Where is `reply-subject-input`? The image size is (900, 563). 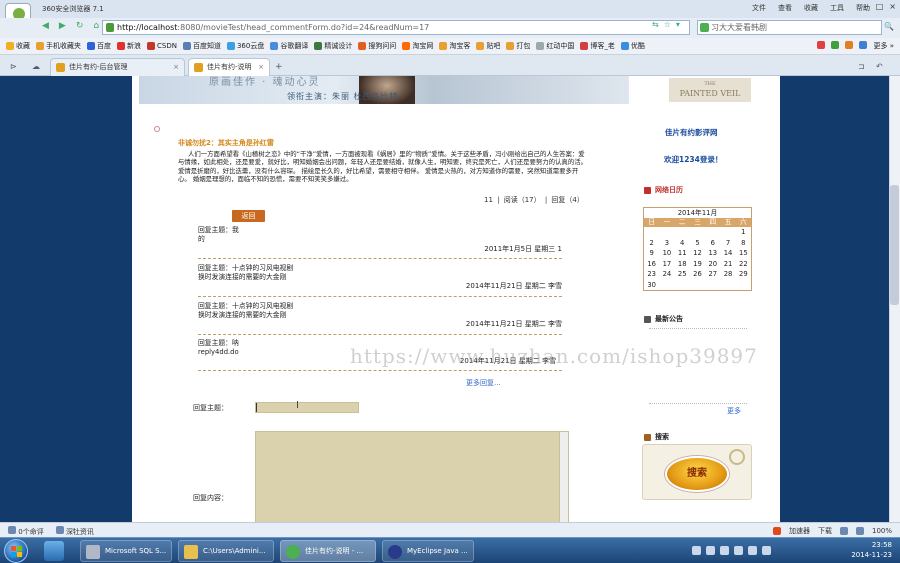 reply-subject-input is located at coordinates (307, 407).